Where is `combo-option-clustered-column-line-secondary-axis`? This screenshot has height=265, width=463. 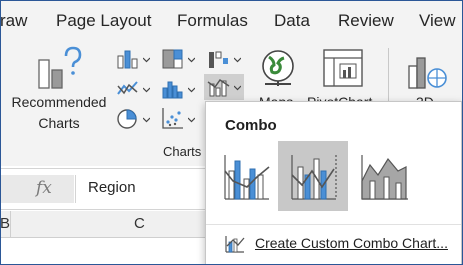
combo-option-clustered-column-line-secondary-axis is located at coordinates (313, 176).